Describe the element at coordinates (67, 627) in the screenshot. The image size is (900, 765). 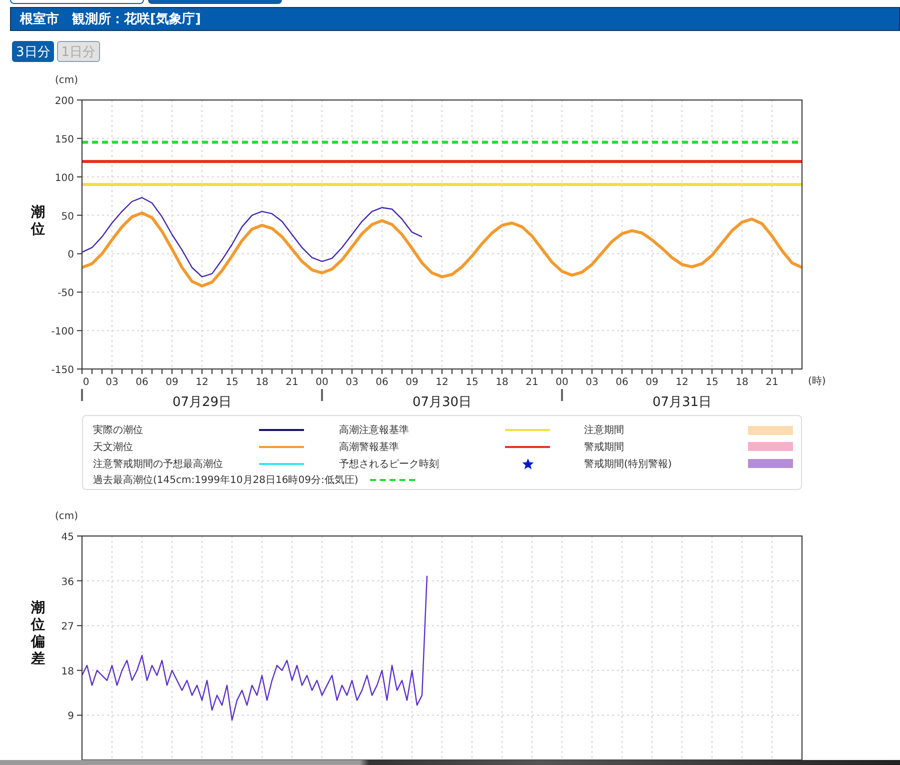
I see `y-tick-label: 27` at that location.